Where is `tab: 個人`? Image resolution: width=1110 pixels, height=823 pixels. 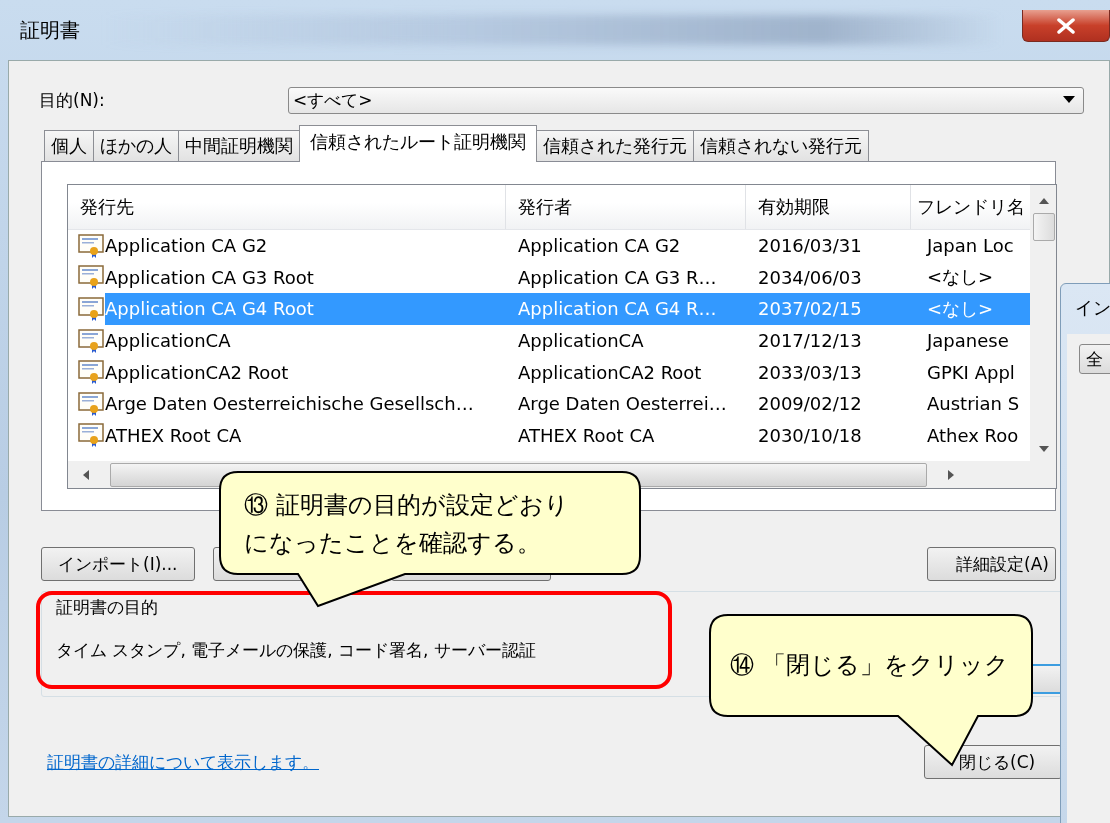 tab: 個人 is located at coordinates (69, 145).